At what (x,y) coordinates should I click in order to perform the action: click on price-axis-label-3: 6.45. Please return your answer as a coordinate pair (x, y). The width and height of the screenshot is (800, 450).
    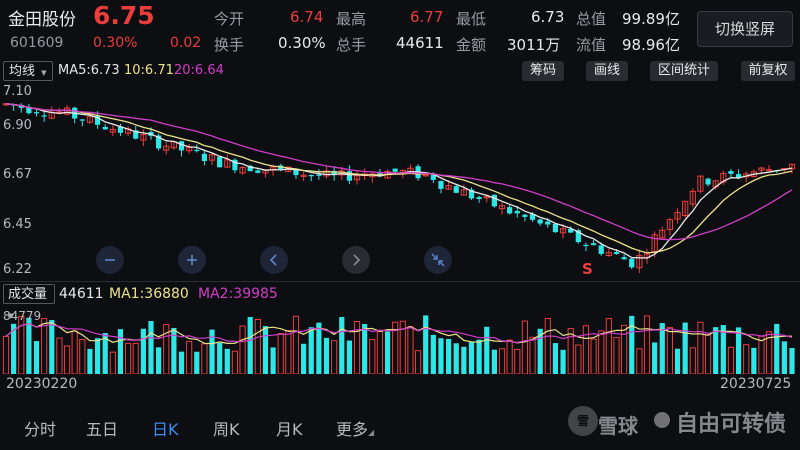
    Looking at the image, I should click on (17, 224).